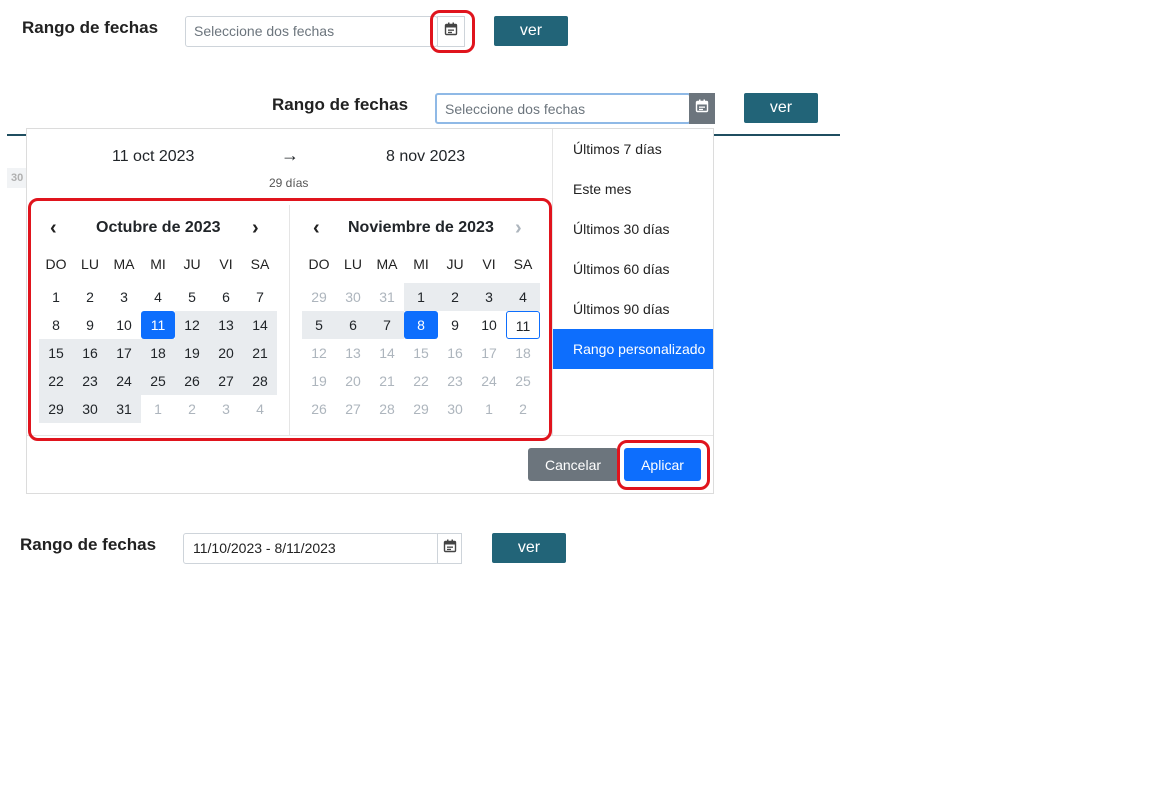  What do you see at coordinates (633, 269) in the screenshot?
I see `preset-last-60-days: Últimos 60 días` at bounding box center [633, 269].